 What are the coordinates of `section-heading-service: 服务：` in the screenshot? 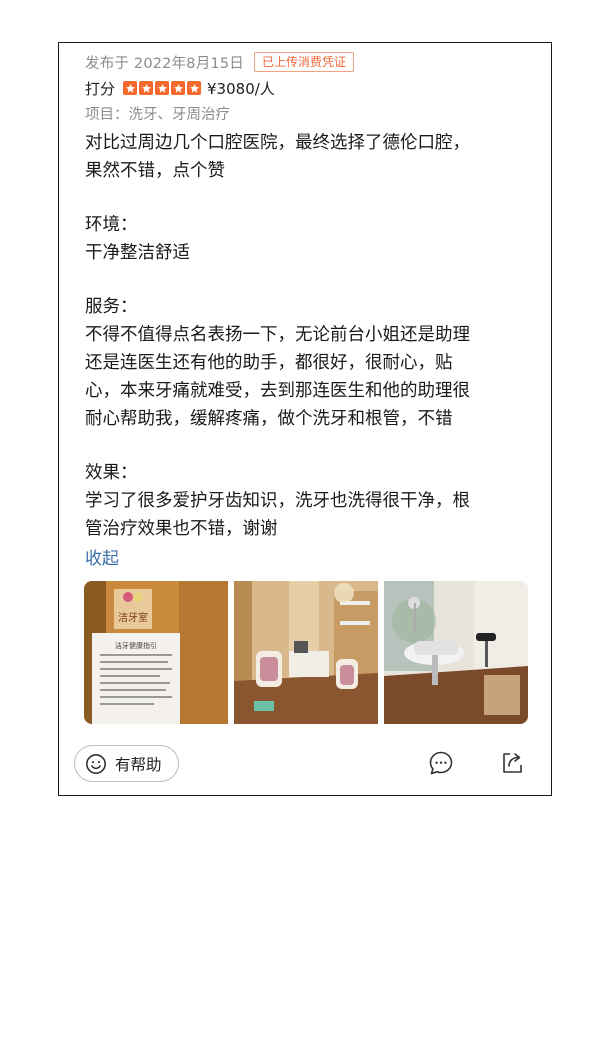 It's located at (111, 307).